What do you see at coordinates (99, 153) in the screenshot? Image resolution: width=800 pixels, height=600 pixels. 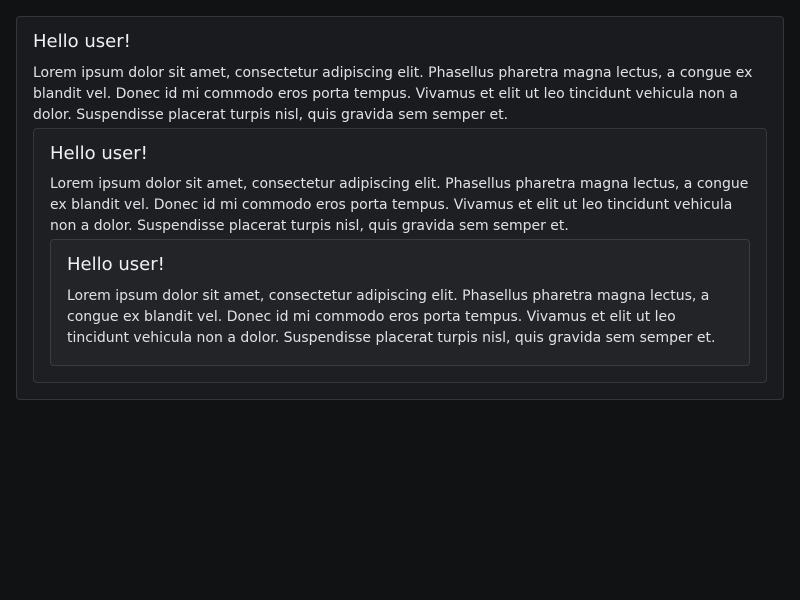 I see `middle-card-title: Hello user!` at bounding box center [99, 153].